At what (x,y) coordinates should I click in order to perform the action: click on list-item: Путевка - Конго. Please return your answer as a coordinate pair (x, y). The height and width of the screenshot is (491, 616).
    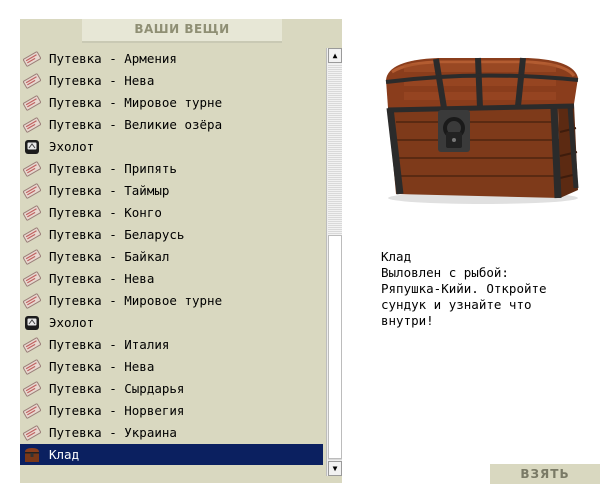
    Looking at the image, I should click on (171, 212).